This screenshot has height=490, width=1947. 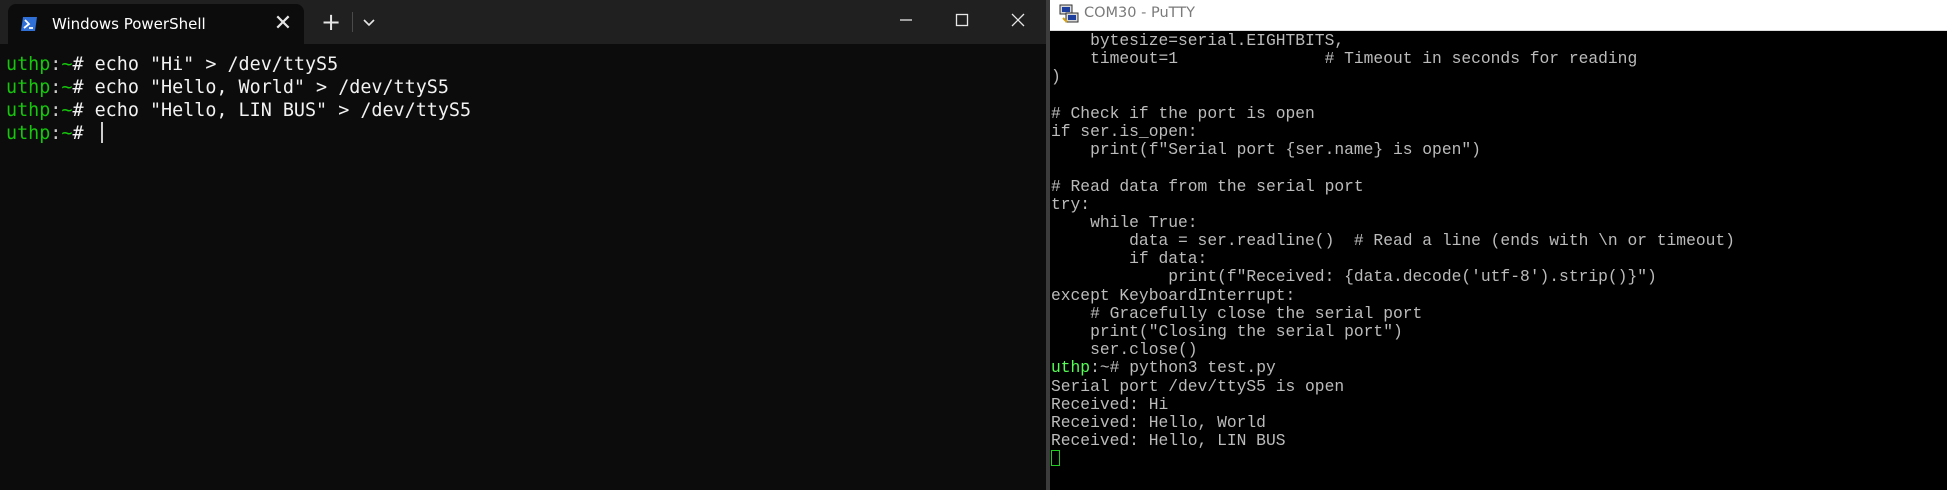 I want to click on terminal-line: Received: Hi, so click(x=1110, y=404).